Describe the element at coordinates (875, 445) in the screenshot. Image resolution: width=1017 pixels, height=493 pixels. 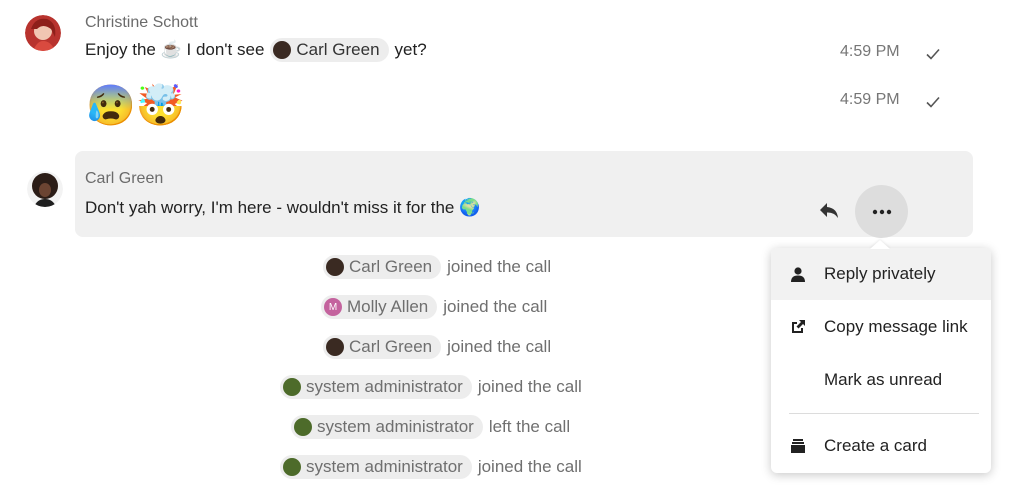
I see `menu-item-label: Create a card` at that location.